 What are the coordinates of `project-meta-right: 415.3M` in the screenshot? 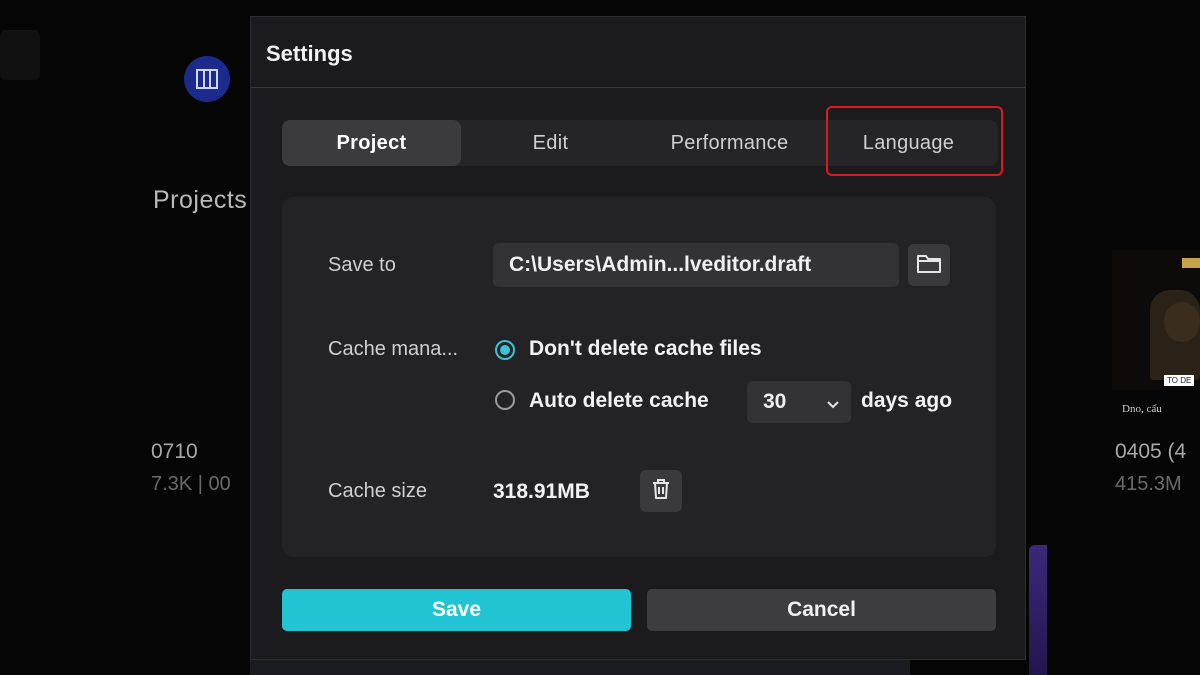 It's located at (1148, 484).